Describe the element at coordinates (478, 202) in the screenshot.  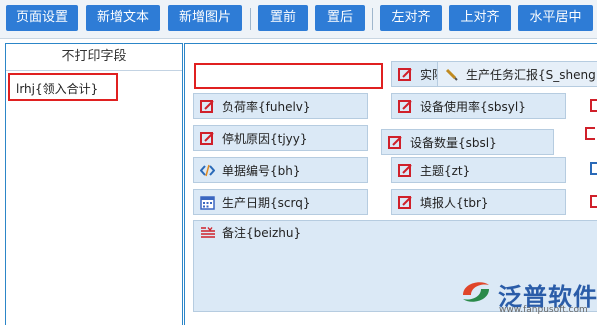
I see `field-reporter: 填报人{tbr}` at that location.